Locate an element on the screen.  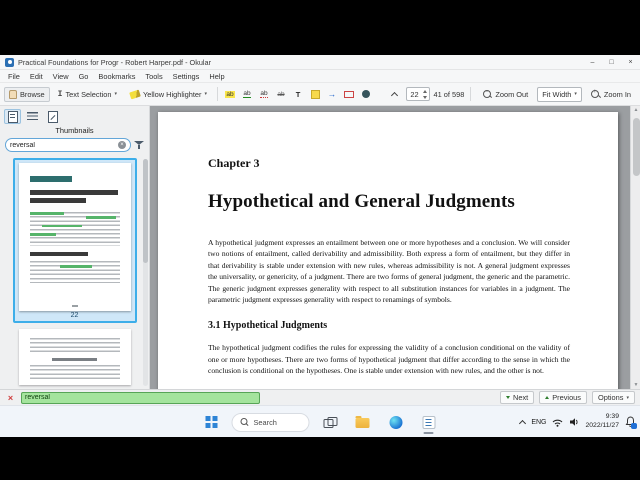
zoom-out-button: − Zoom Out is located at coordinates (505, 94).